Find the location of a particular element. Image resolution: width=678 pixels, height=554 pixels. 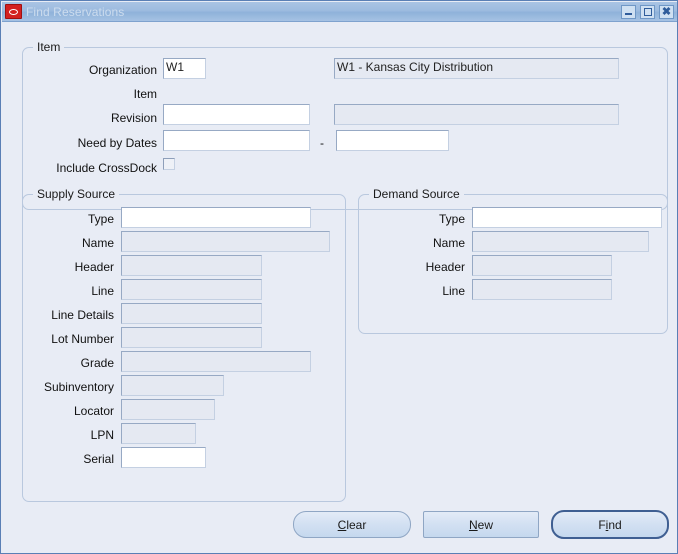

demand-type-input is located at coordinates (567, 217).